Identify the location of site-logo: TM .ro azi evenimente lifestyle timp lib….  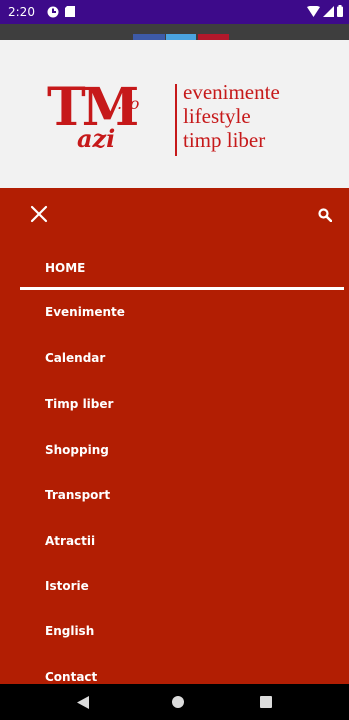
(177, 120).